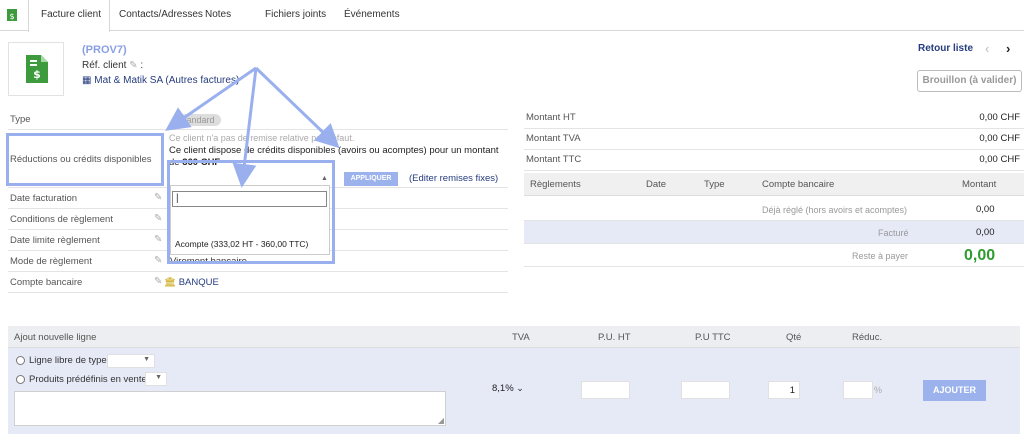 This screenshot has width=1024, height=441. Describe the element at coordinates (774, 118) in the screenshot. I see `total-ht-row: Montant HT 0,00 CHF` at that location.